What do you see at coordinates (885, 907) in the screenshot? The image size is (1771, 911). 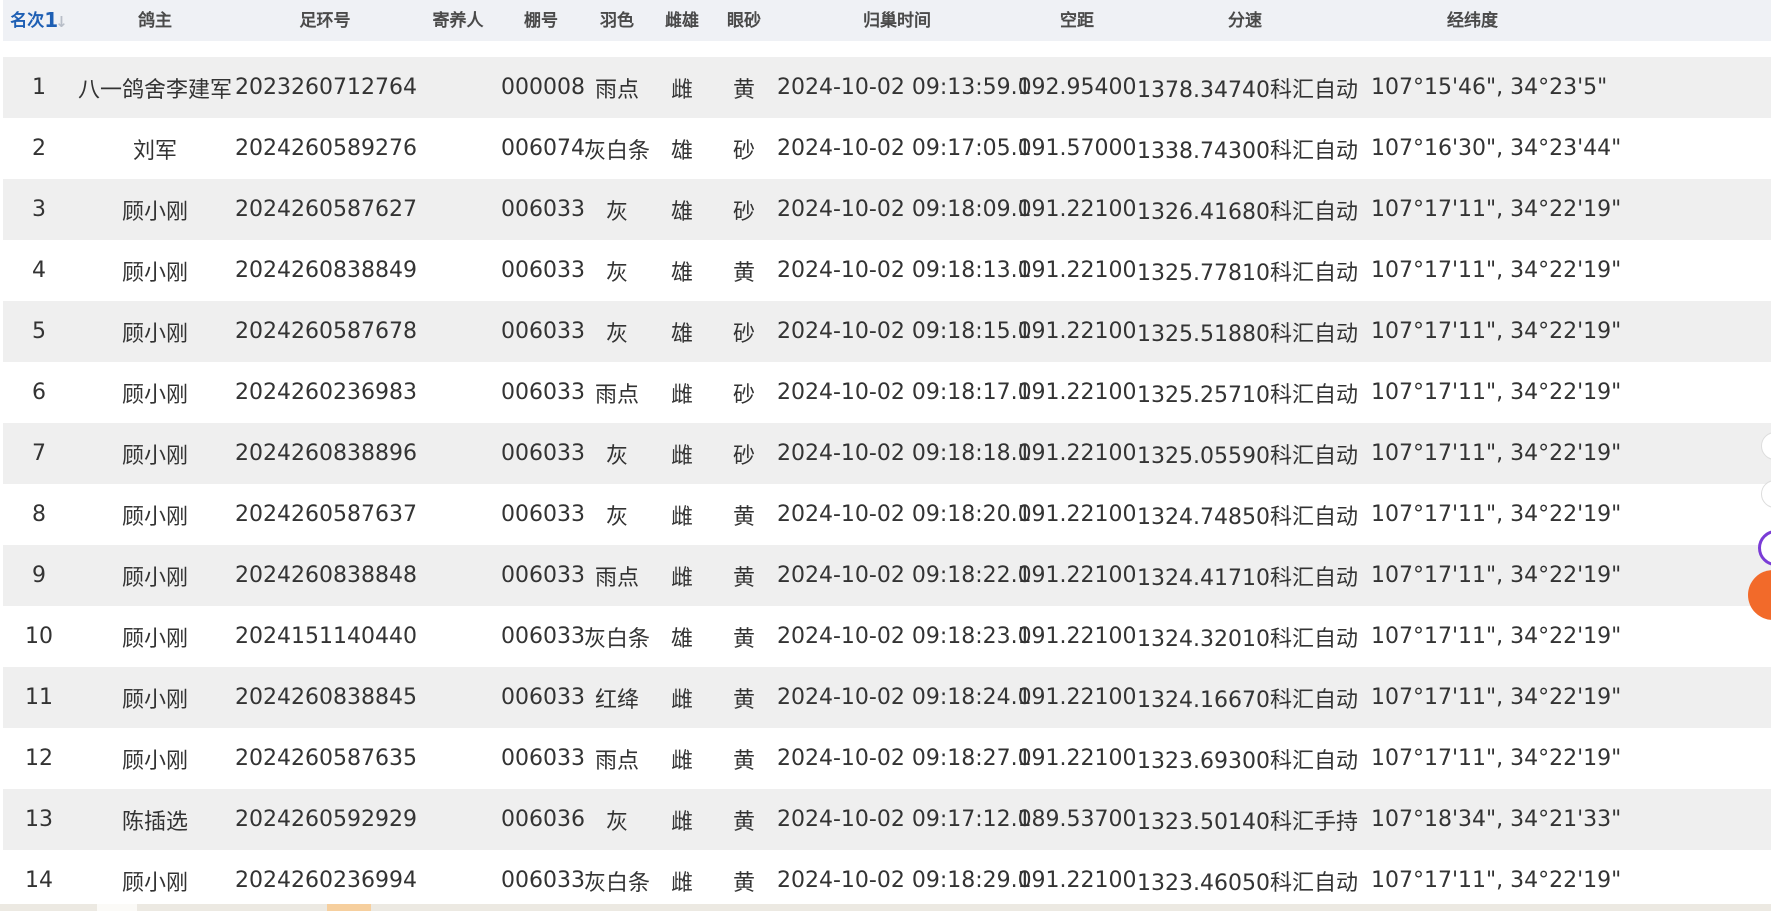 I see `horizontal-scrollbar` at bounding box center [885, 907].